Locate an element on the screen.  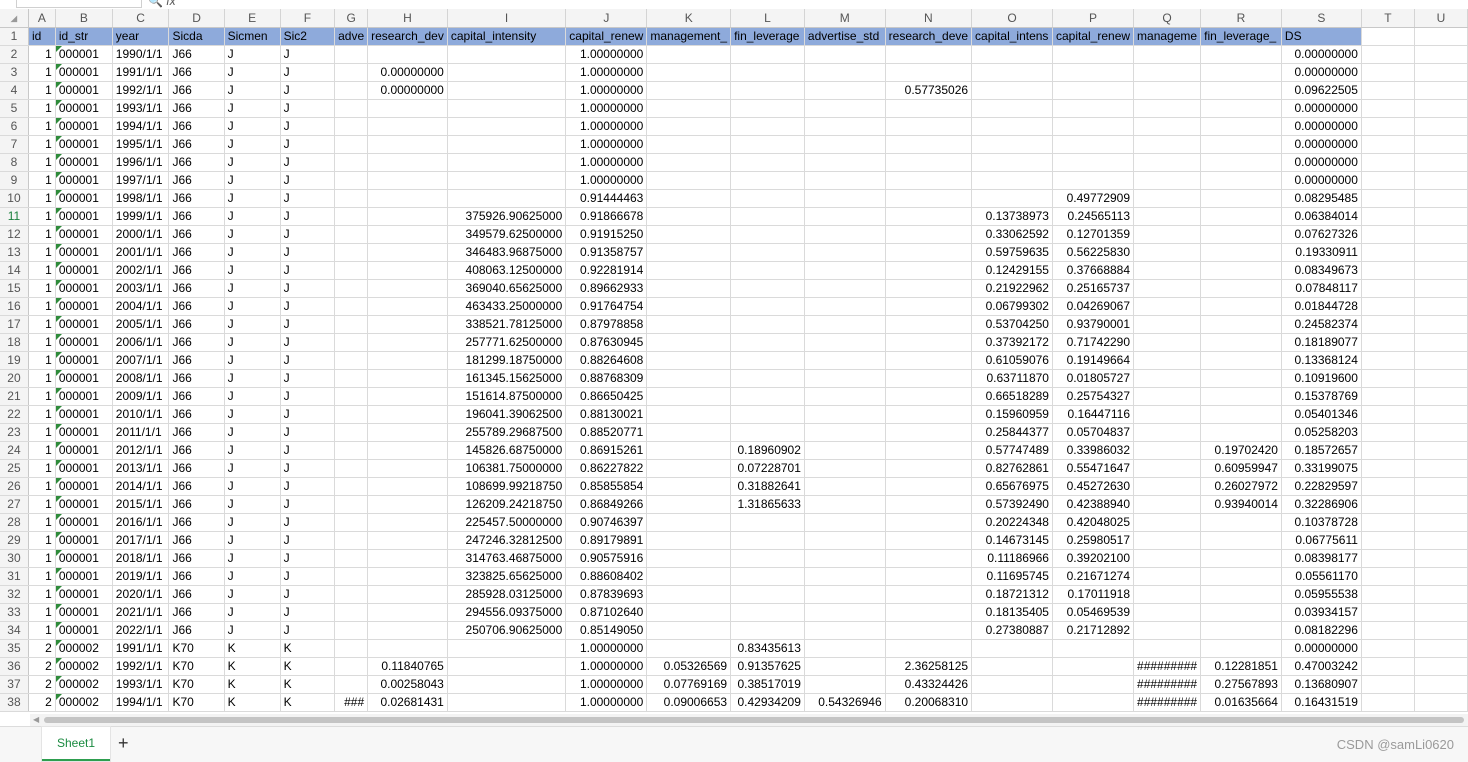
header-cell: capital_renew is located at coordinates (1093, 36).